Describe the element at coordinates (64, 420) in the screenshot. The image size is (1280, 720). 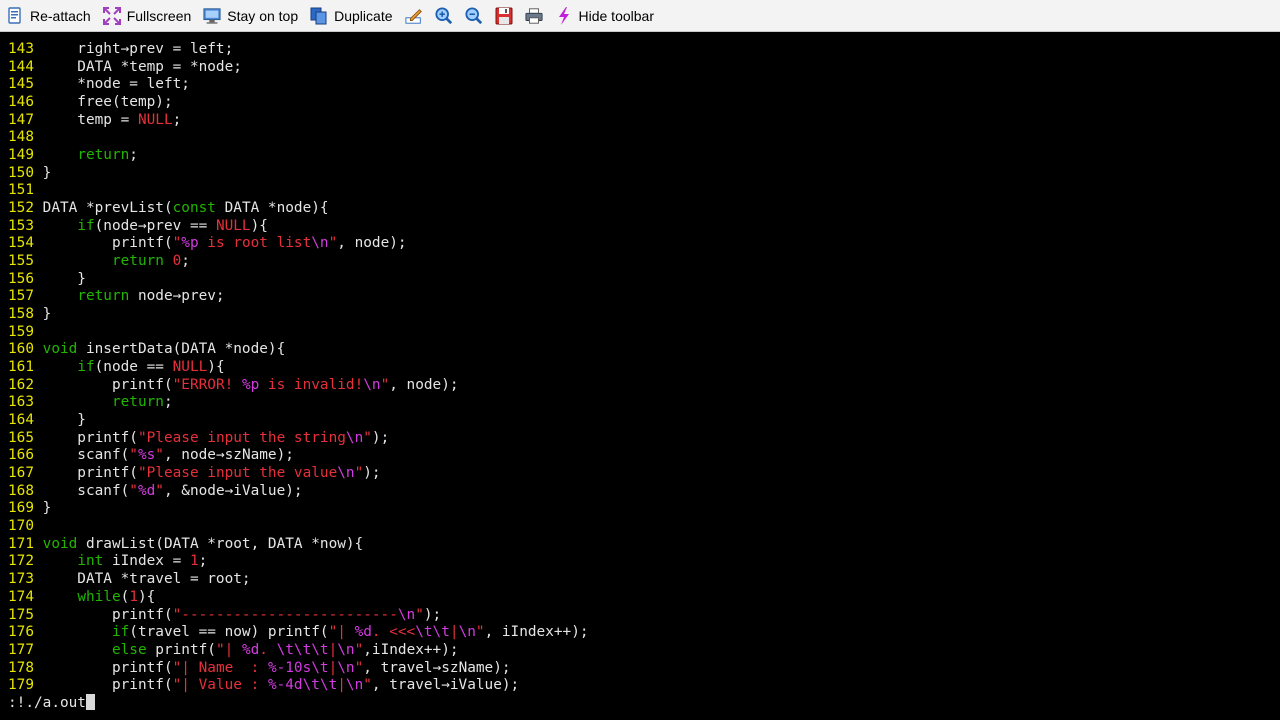
I see `code-token: }` at that location.